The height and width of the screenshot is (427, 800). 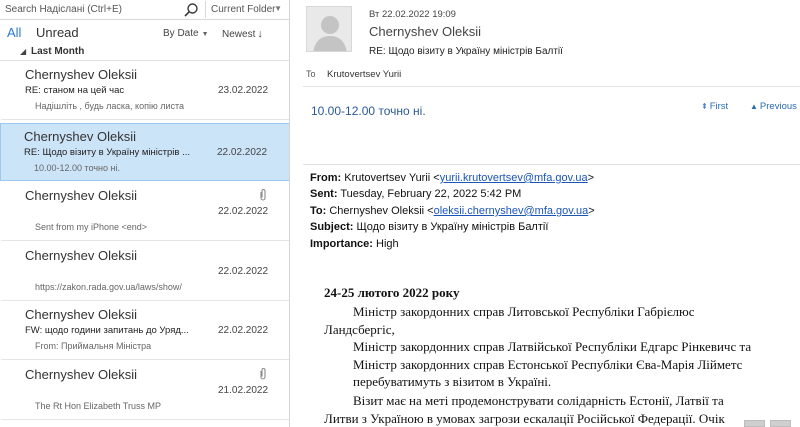 I want to click on from-email-link: yurii.krutovertsev@mfa.gov.ua, so click(x=514, y=178).